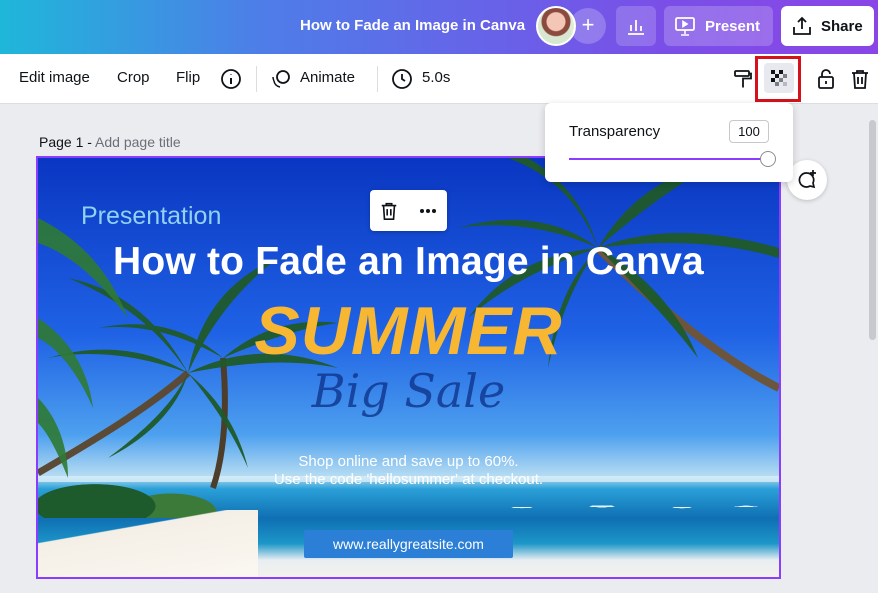 The height and width of the screenshot is (593, 878). I want to click on paint-roller-icon, so click(743, 79).